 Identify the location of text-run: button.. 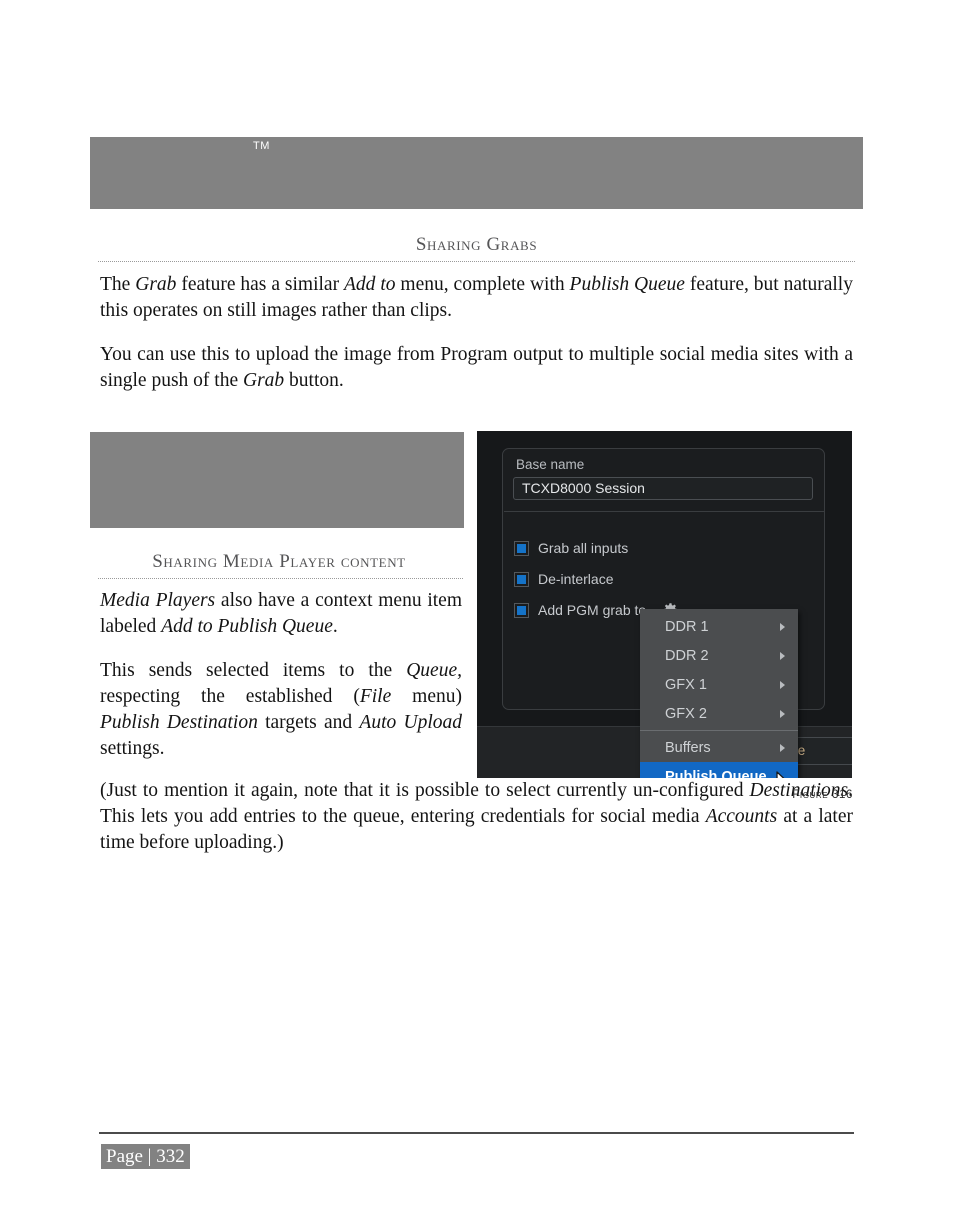
(314, 380).